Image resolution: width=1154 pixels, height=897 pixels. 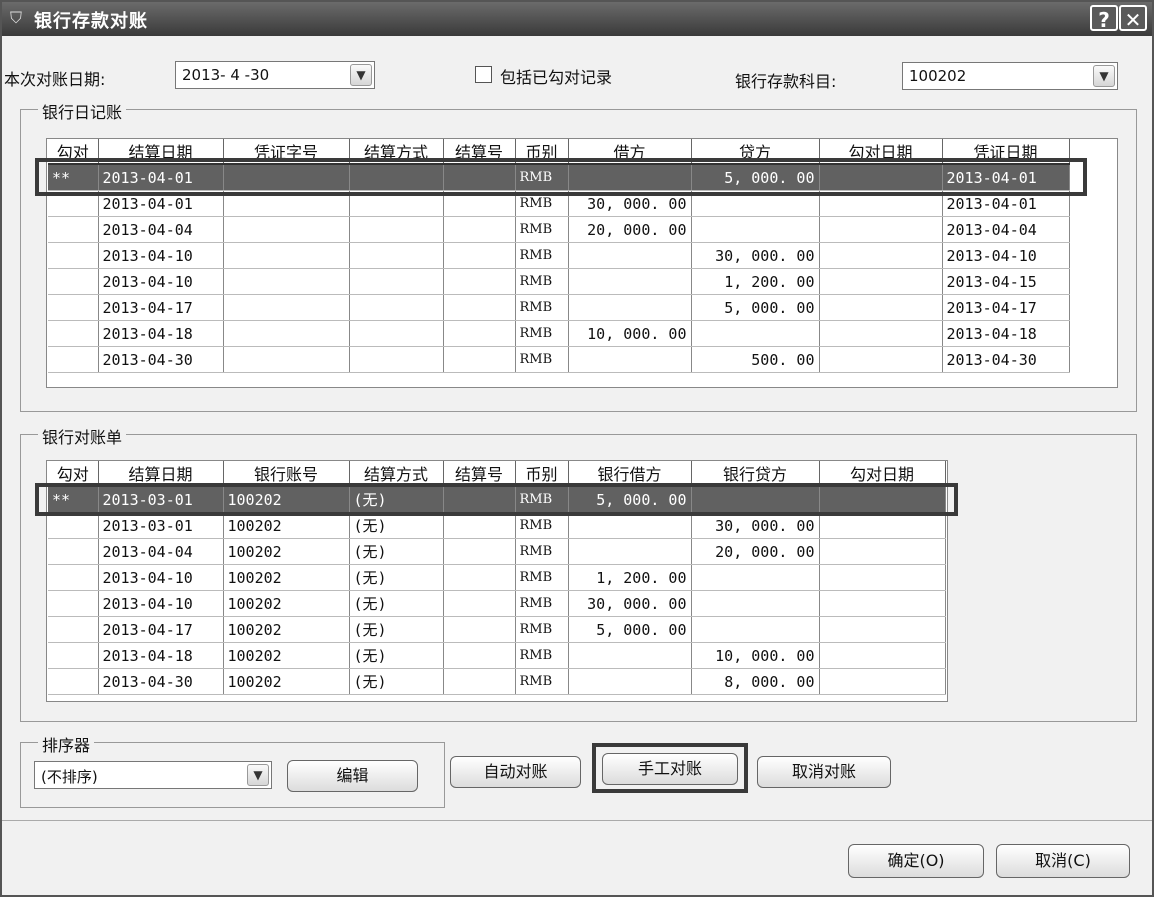 I want to click on manual-reconcile-button: 手工对账, so click(x=670, y=769).